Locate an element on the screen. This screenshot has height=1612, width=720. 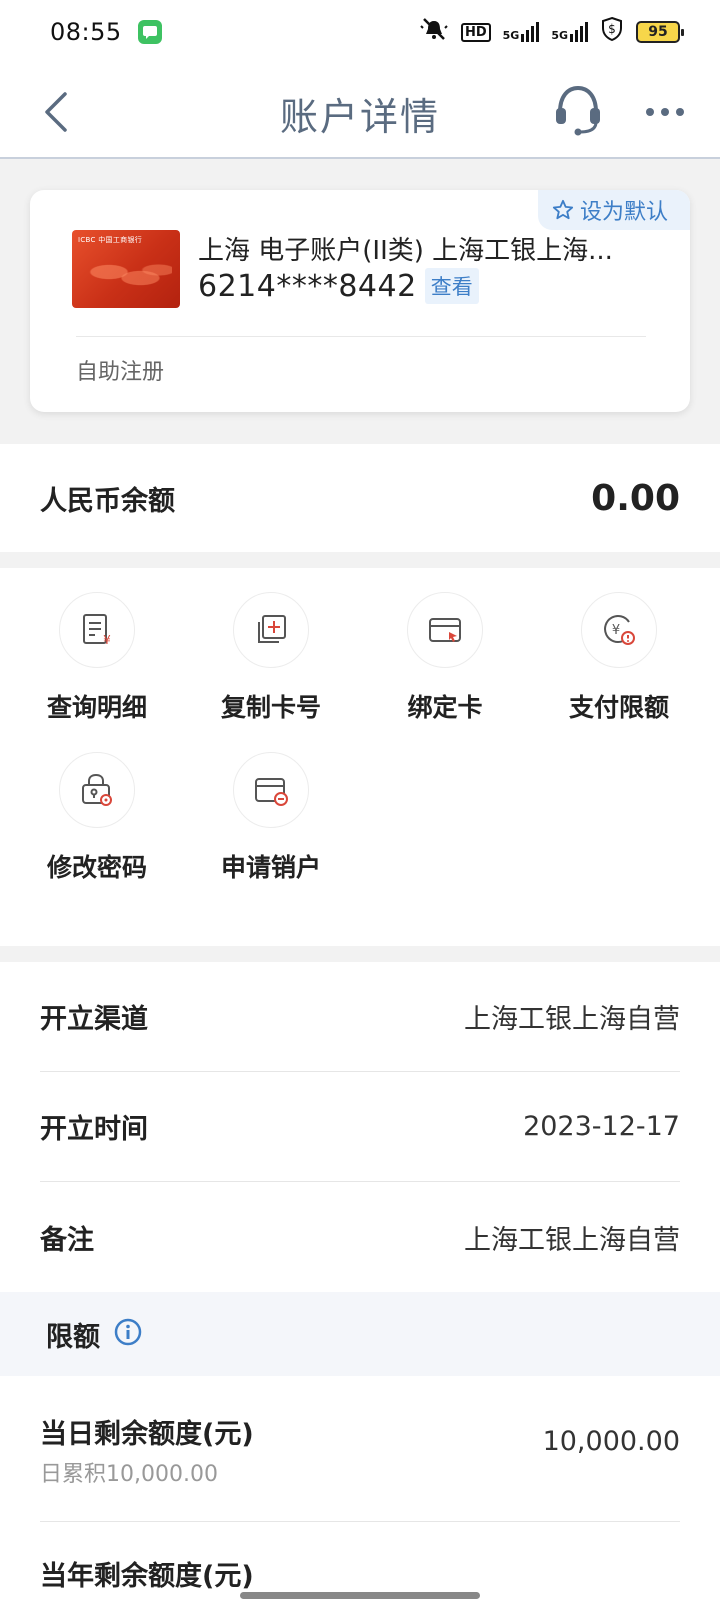
balance-value: 0.00 is located at coordinates (635, 498).